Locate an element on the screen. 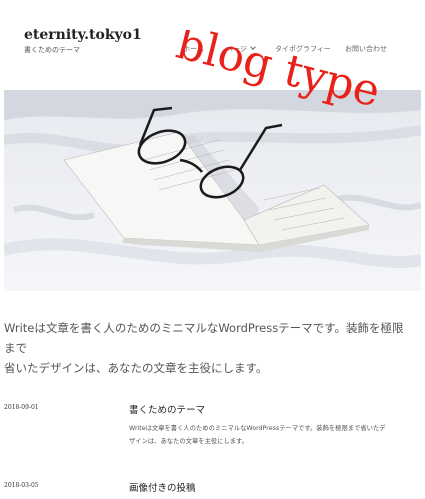 The width and height of the screenshot is (425, 499). nav-item-pages: ページ is located at coordinates (241, 49).